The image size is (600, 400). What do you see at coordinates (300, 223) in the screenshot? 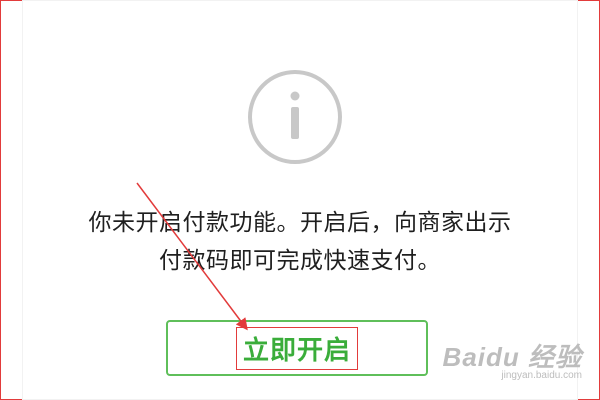
I see `message-line-1: 你未开启付款功能。开启后，向商家出示` at bounding box center [300, 223].